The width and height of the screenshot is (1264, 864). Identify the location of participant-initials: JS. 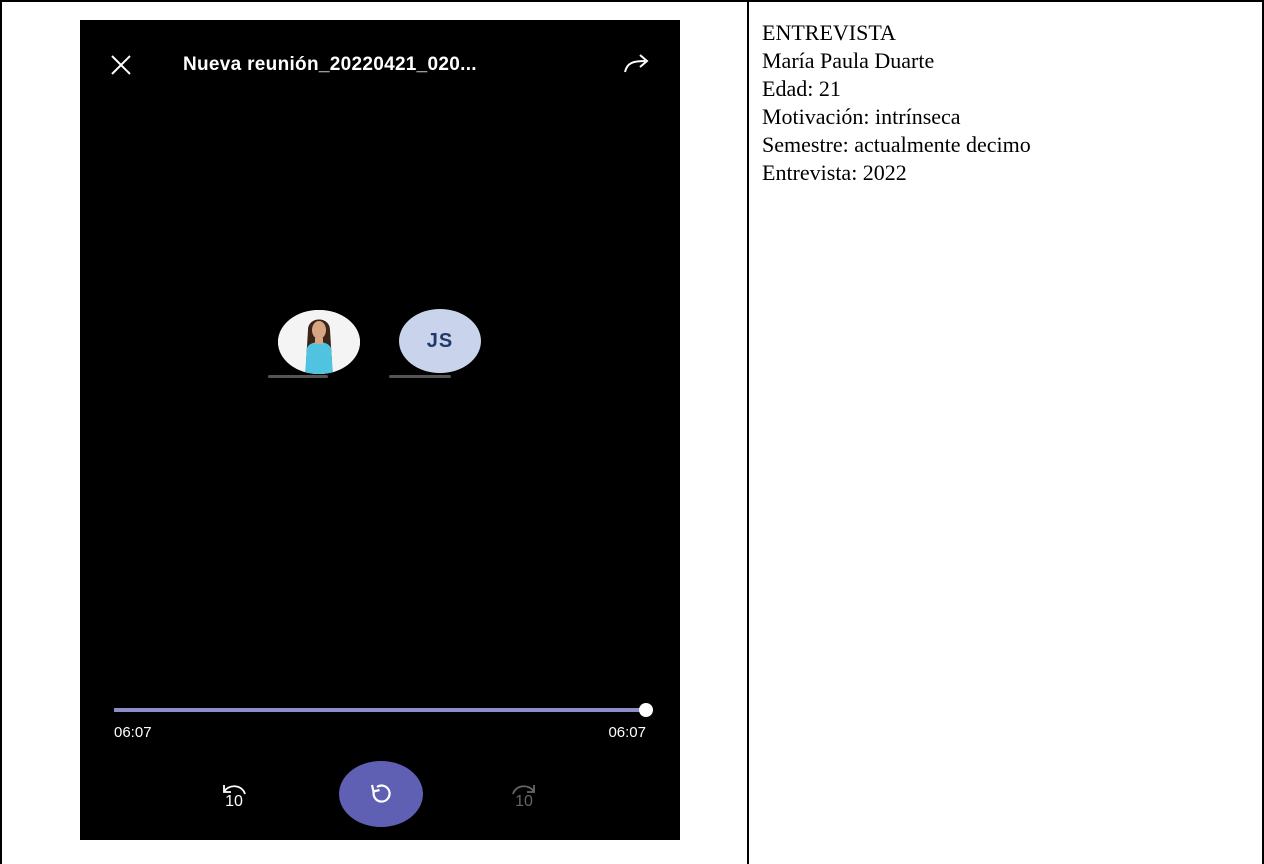
(440, 340).